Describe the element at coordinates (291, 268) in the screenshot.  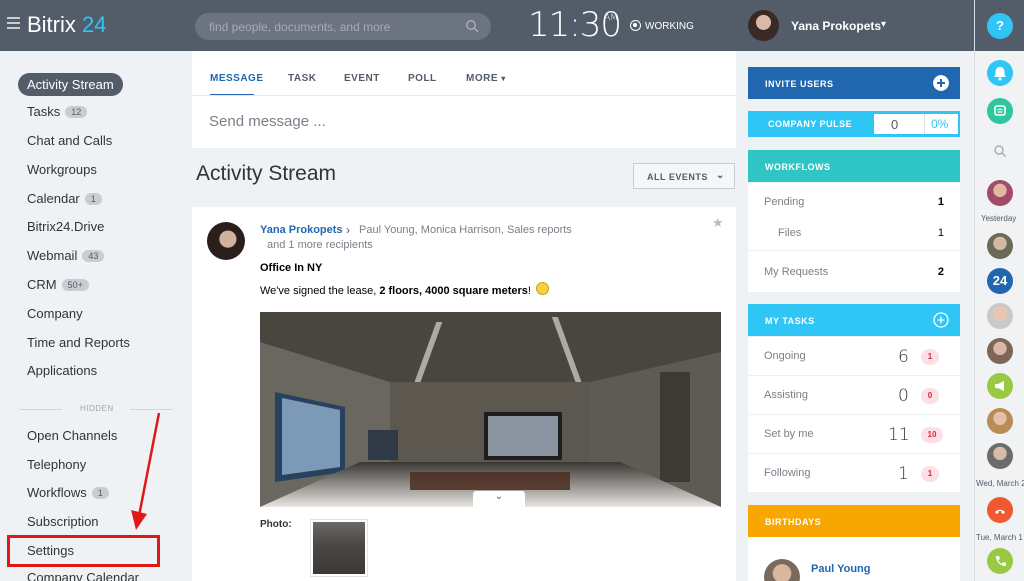
I see `post-title: Office In NY` at that location.